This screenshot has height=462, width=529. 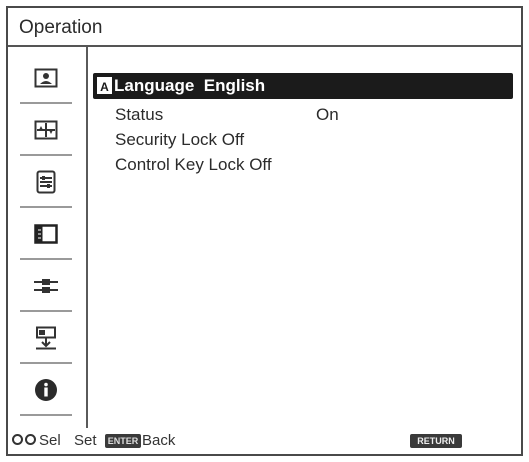 I want to click on hint-set: Set, so click(x=85, y=440).